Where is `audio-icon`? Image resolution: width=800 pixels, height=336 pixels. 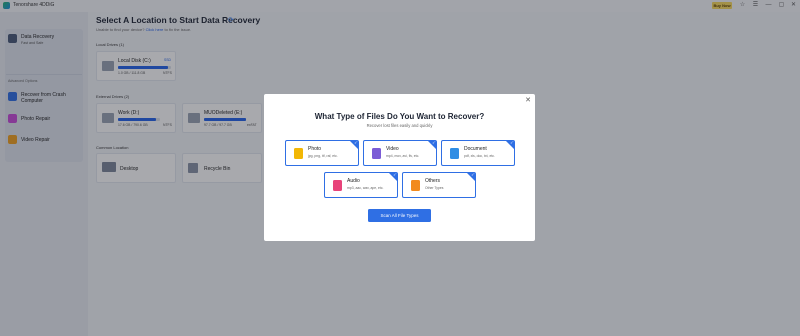 audio-icon is located at coordinates (337, 185).